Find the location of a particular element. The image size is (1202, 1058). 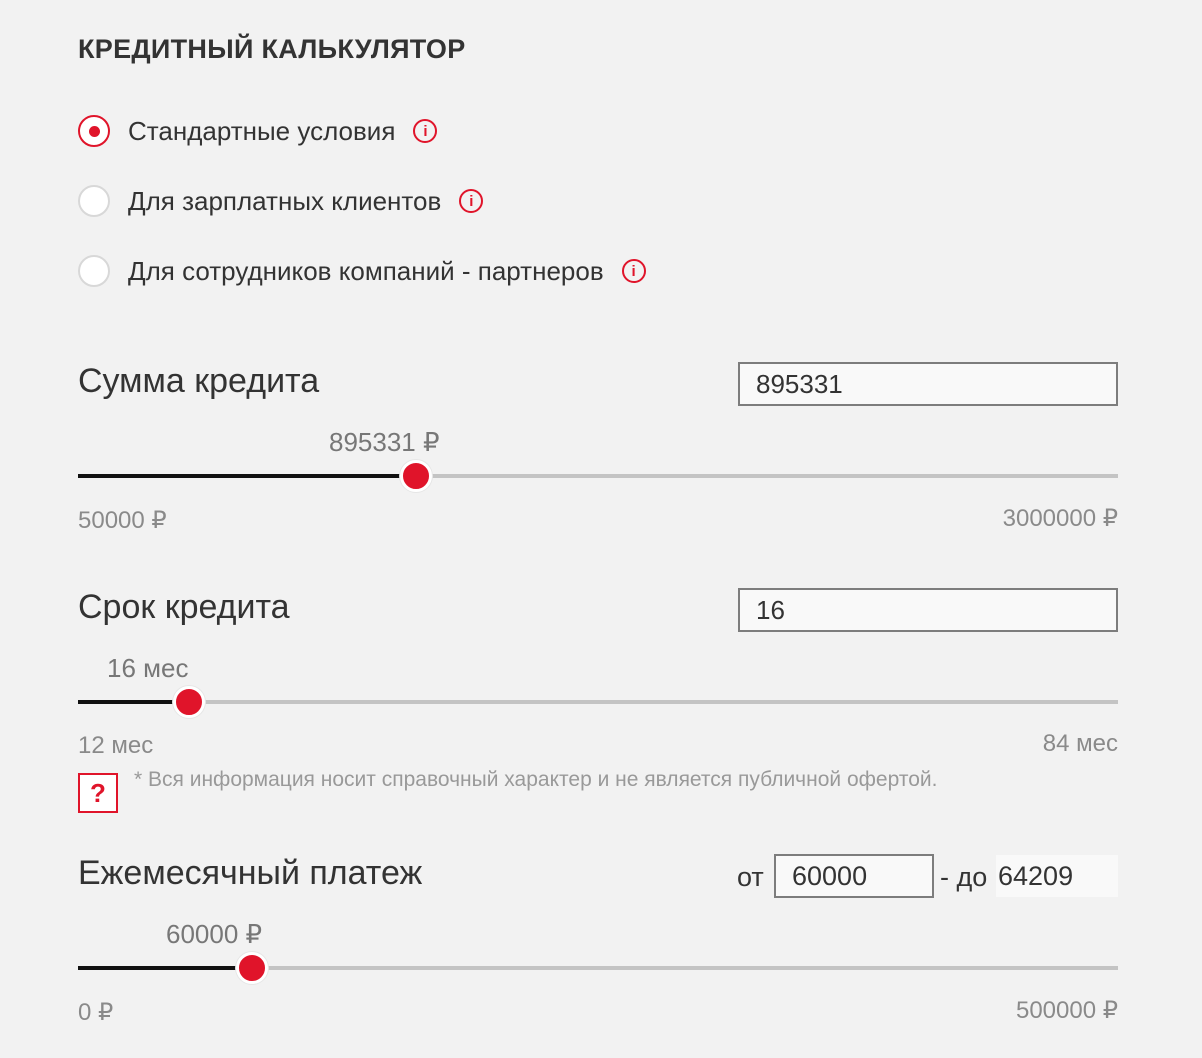

term-label: Срок кредита is located at coordinates (184, 607).